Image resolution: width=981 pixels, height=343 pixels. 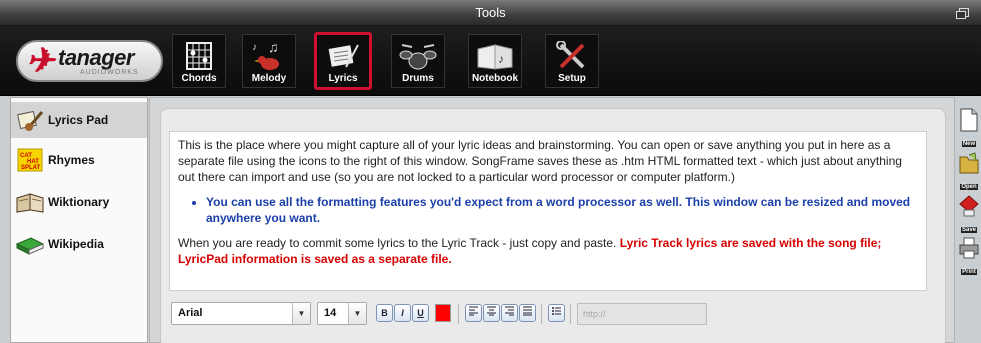 I want to click on book-icon, so click(x=30, y=202).